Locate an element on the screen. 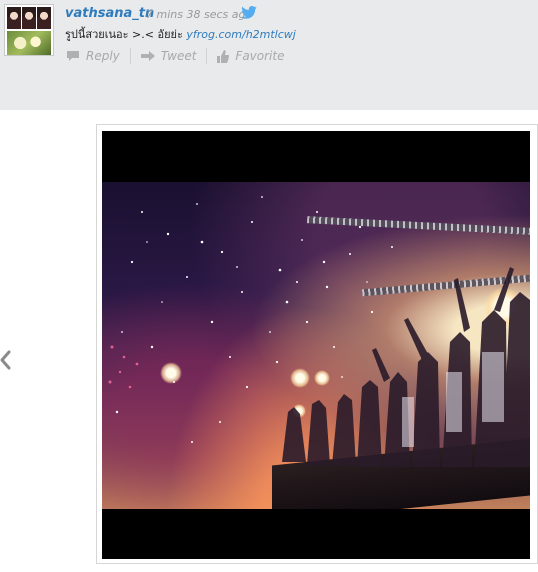 The height and width of the screenshot is (572, 538). tweet-timestamp: 7 mins 38 secs ago is located at coordinates (199, 14).